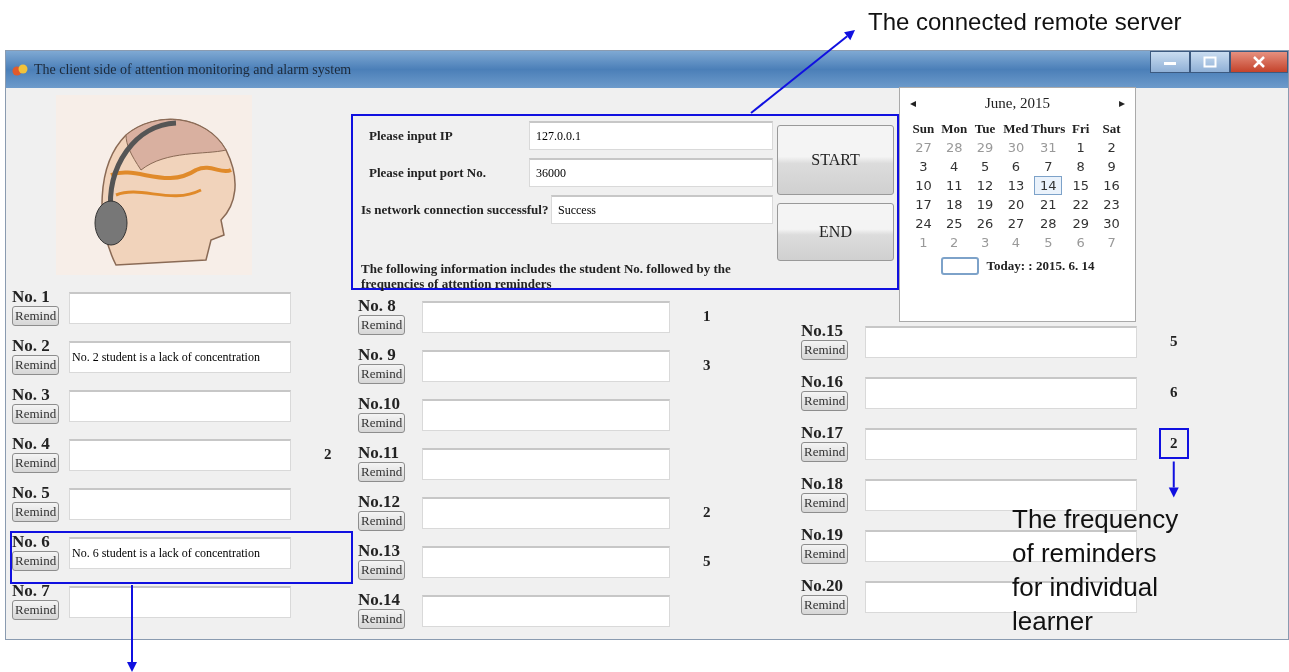  What do you see at coordinates (1016, 166) in the screenshot?
I see `calendar-day: 6` at bounding box center [1016, 166].